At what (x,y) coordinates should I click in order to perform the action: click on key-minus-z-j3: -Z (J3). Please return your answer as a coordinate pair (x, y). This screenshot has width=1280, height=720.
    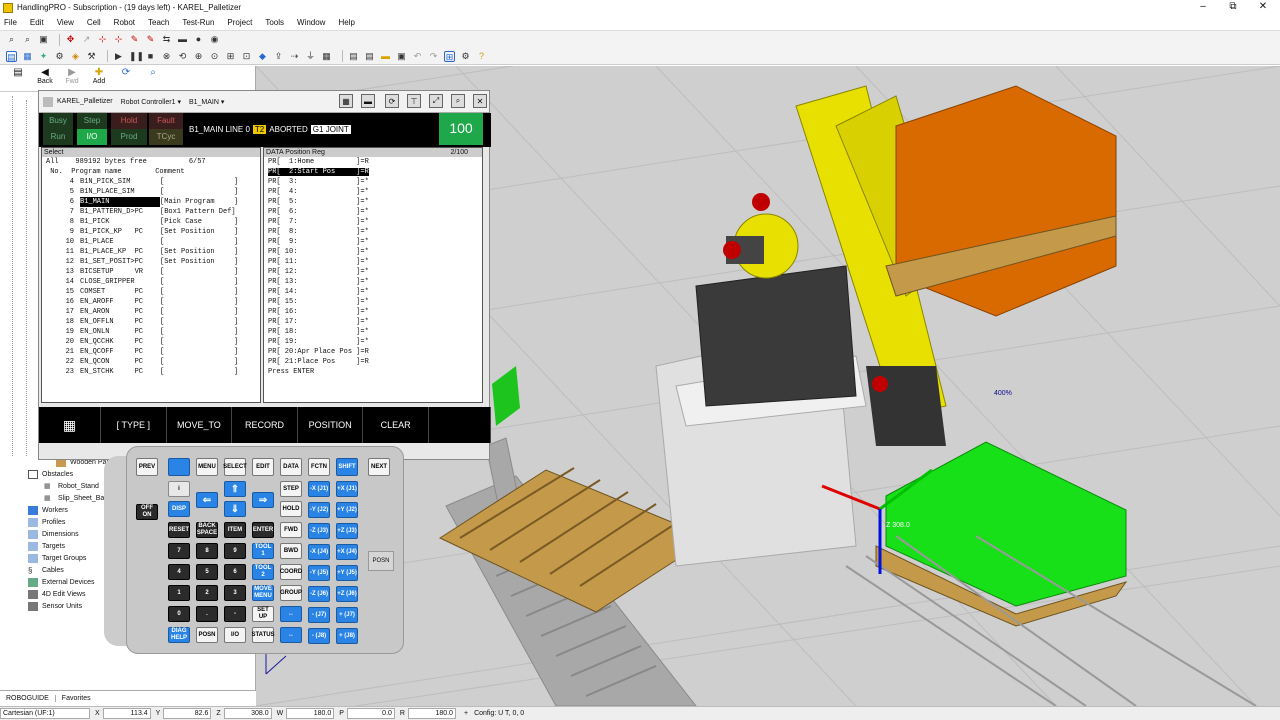
    Looking at the image, I should click on (319, 531).